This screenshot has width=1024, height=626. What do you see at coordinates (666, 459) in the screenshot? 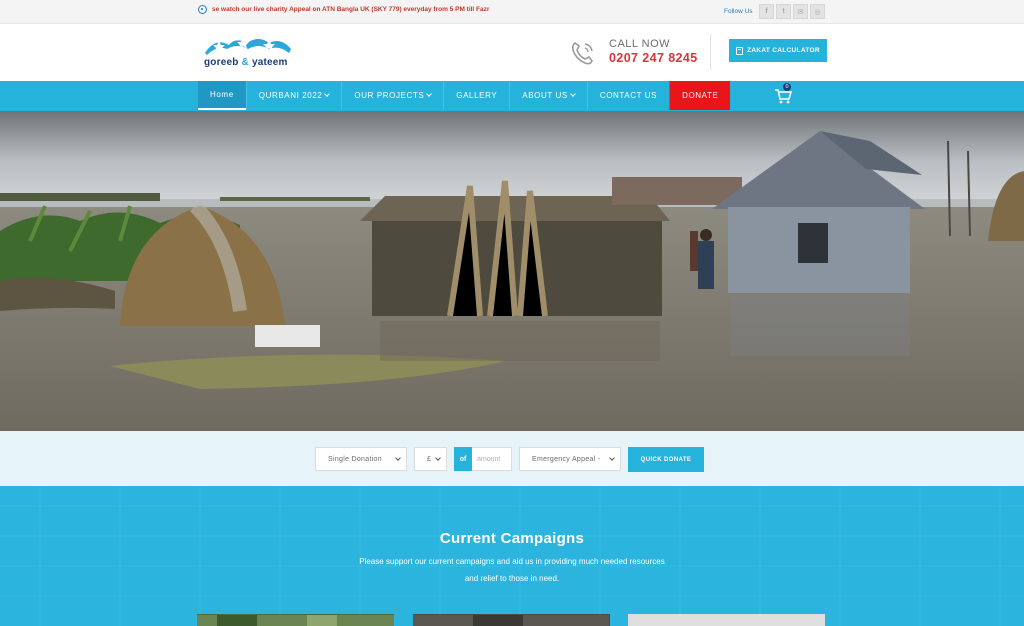
I see `quick-donate-button: QUICK DONATE` at bounding box center [666, 459].